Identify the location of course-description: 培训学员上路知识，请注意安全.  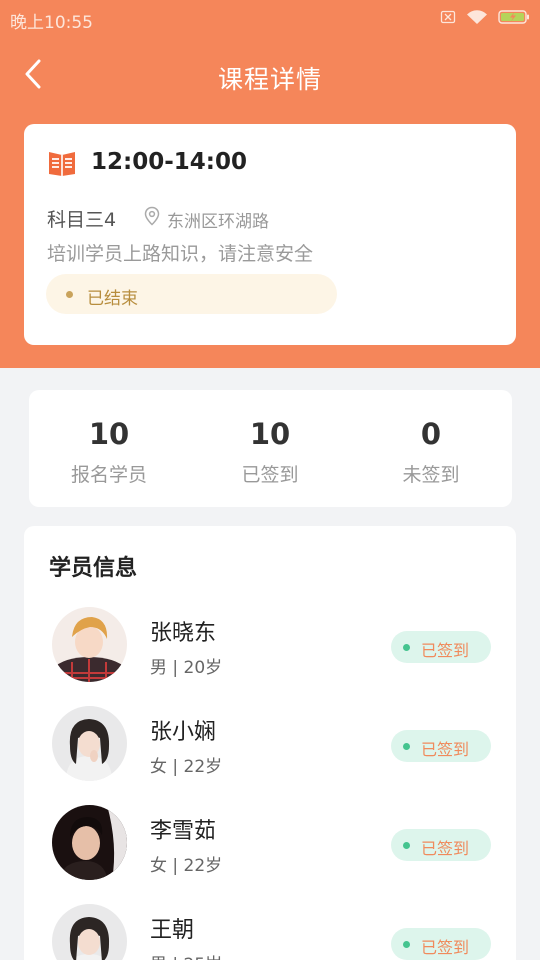
(180, 254).